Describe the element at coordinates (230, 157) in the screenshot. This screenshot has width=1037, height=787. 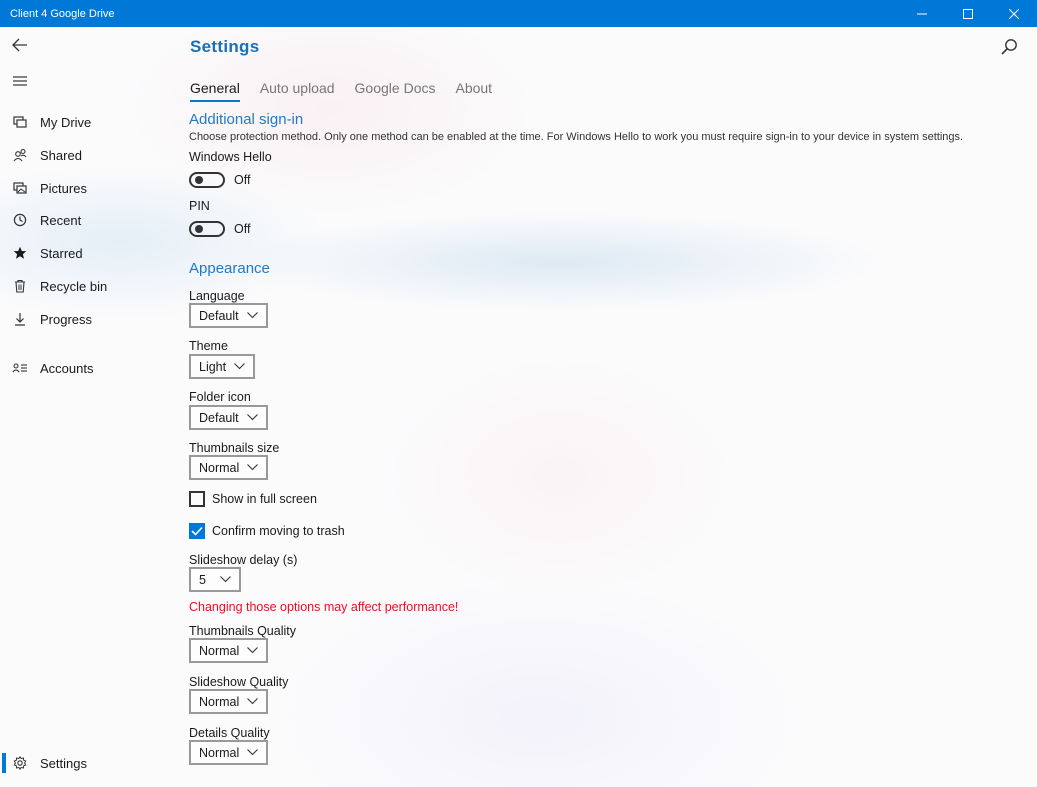
I see `windows-hello-label: Windows Hello` at that location.